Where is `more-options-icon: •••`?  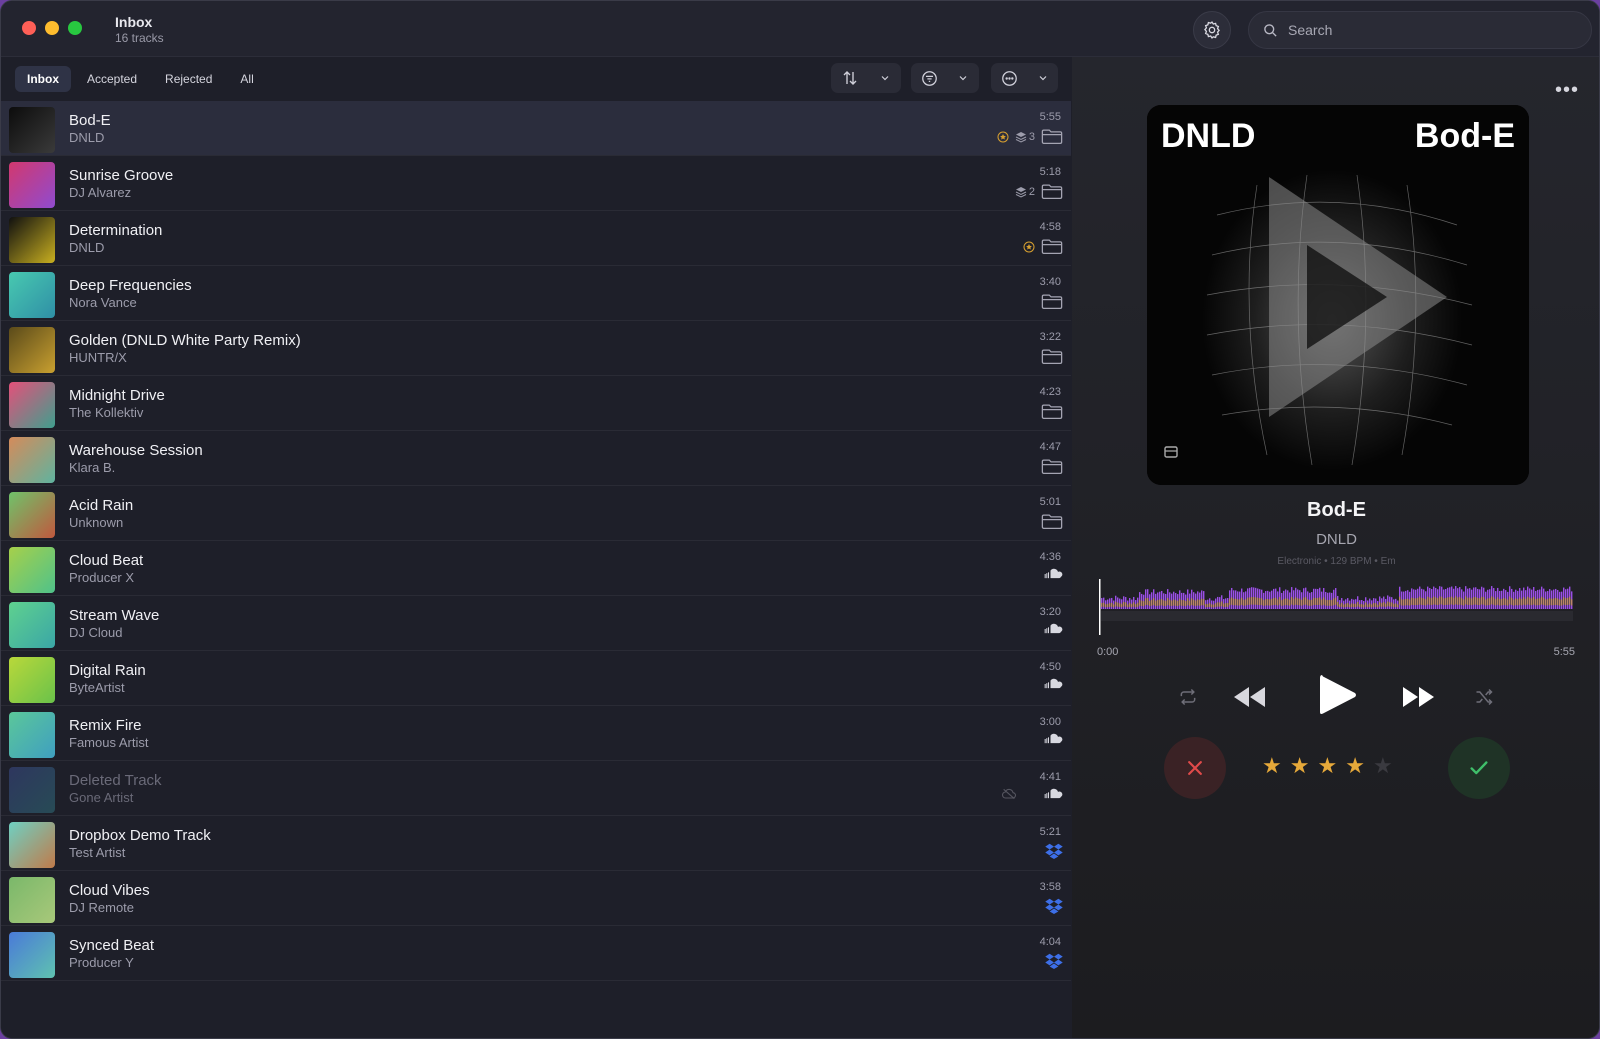
more-options-icon: ••• is located at coordinates (1567, 90).